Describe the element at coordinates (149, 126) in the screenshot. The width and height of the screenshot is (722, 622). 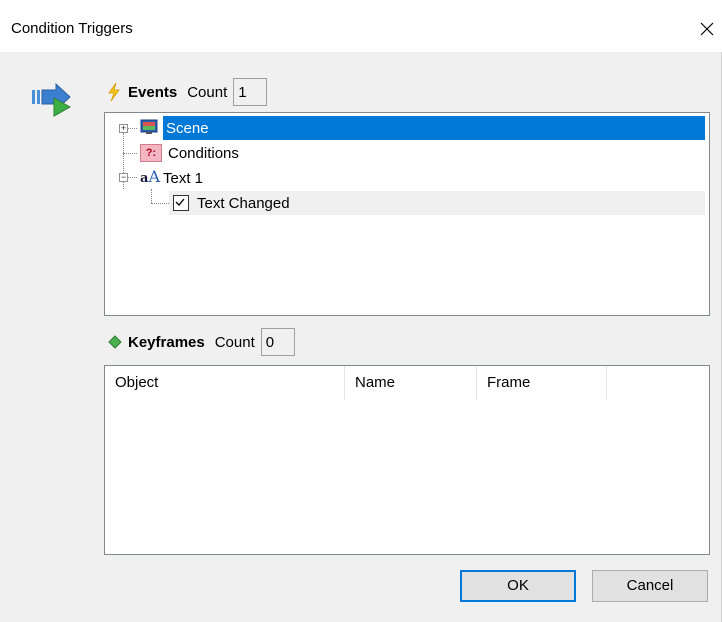
I see `scene-icon` at that location.